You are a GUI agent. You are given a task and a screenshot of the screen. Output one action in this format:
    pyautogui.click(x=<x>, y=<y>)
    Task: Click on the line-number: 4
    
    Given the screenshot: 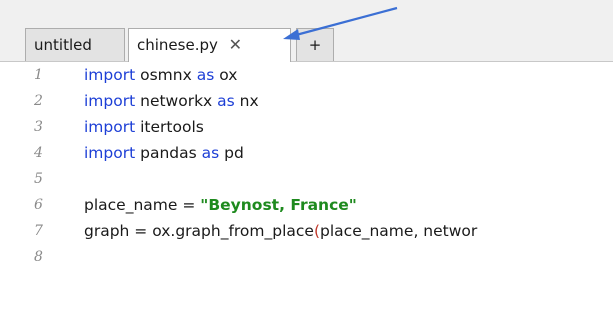 What is the action you would take?
    pyautogui.click(x=38, y=153)
    